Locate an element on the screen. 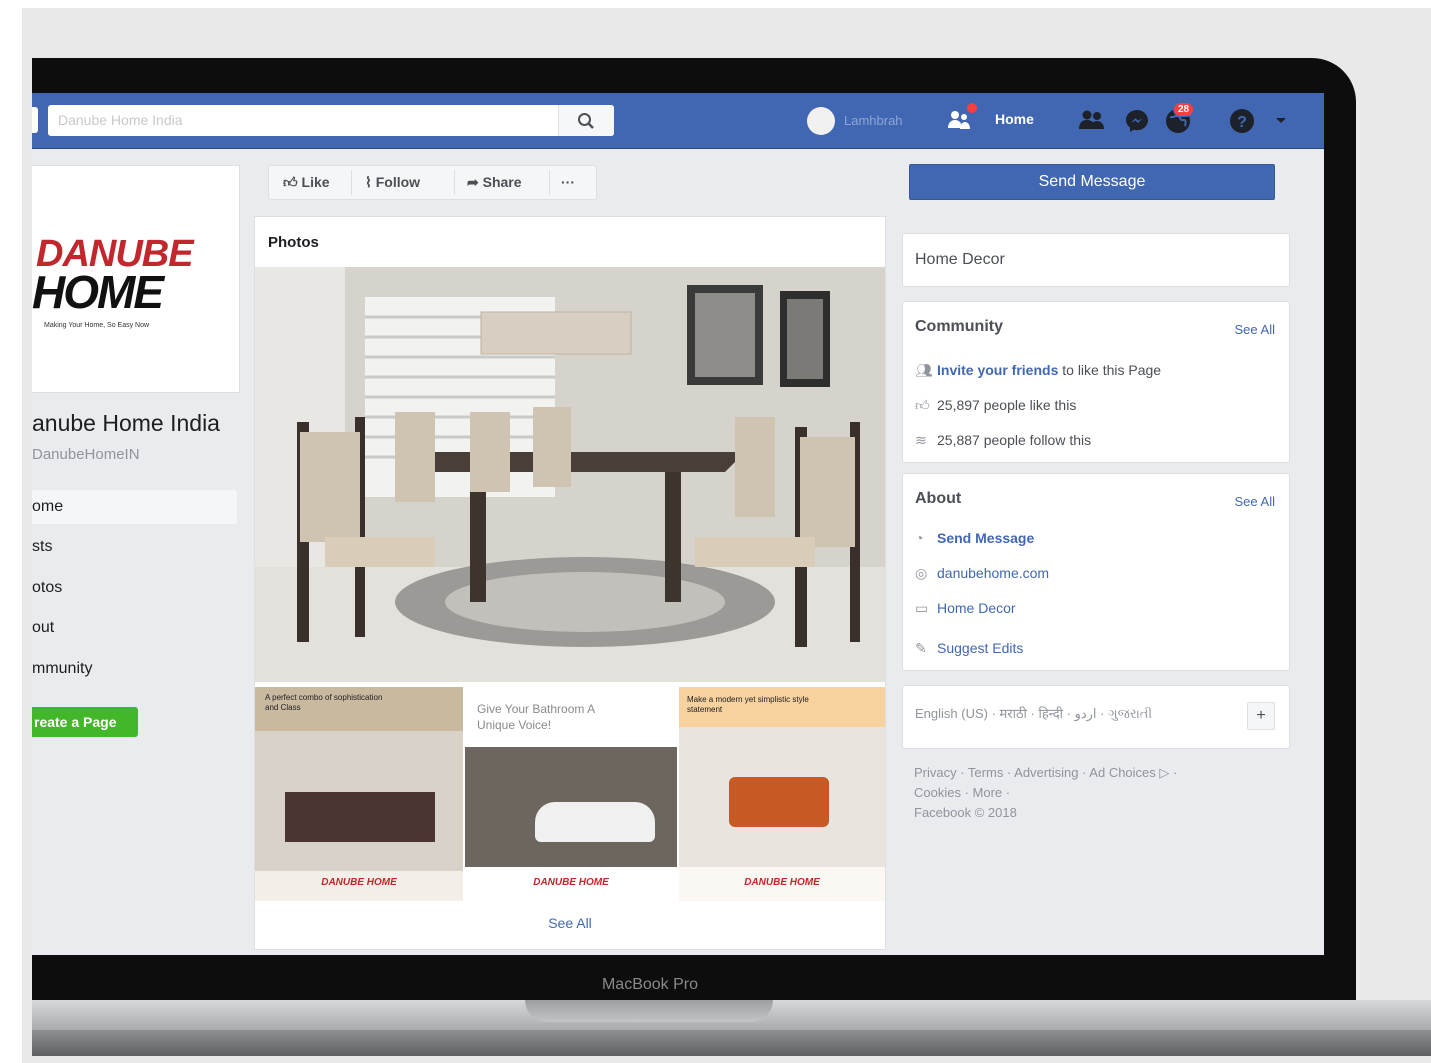  bathtub-shape is located at coordinates (595, 822).